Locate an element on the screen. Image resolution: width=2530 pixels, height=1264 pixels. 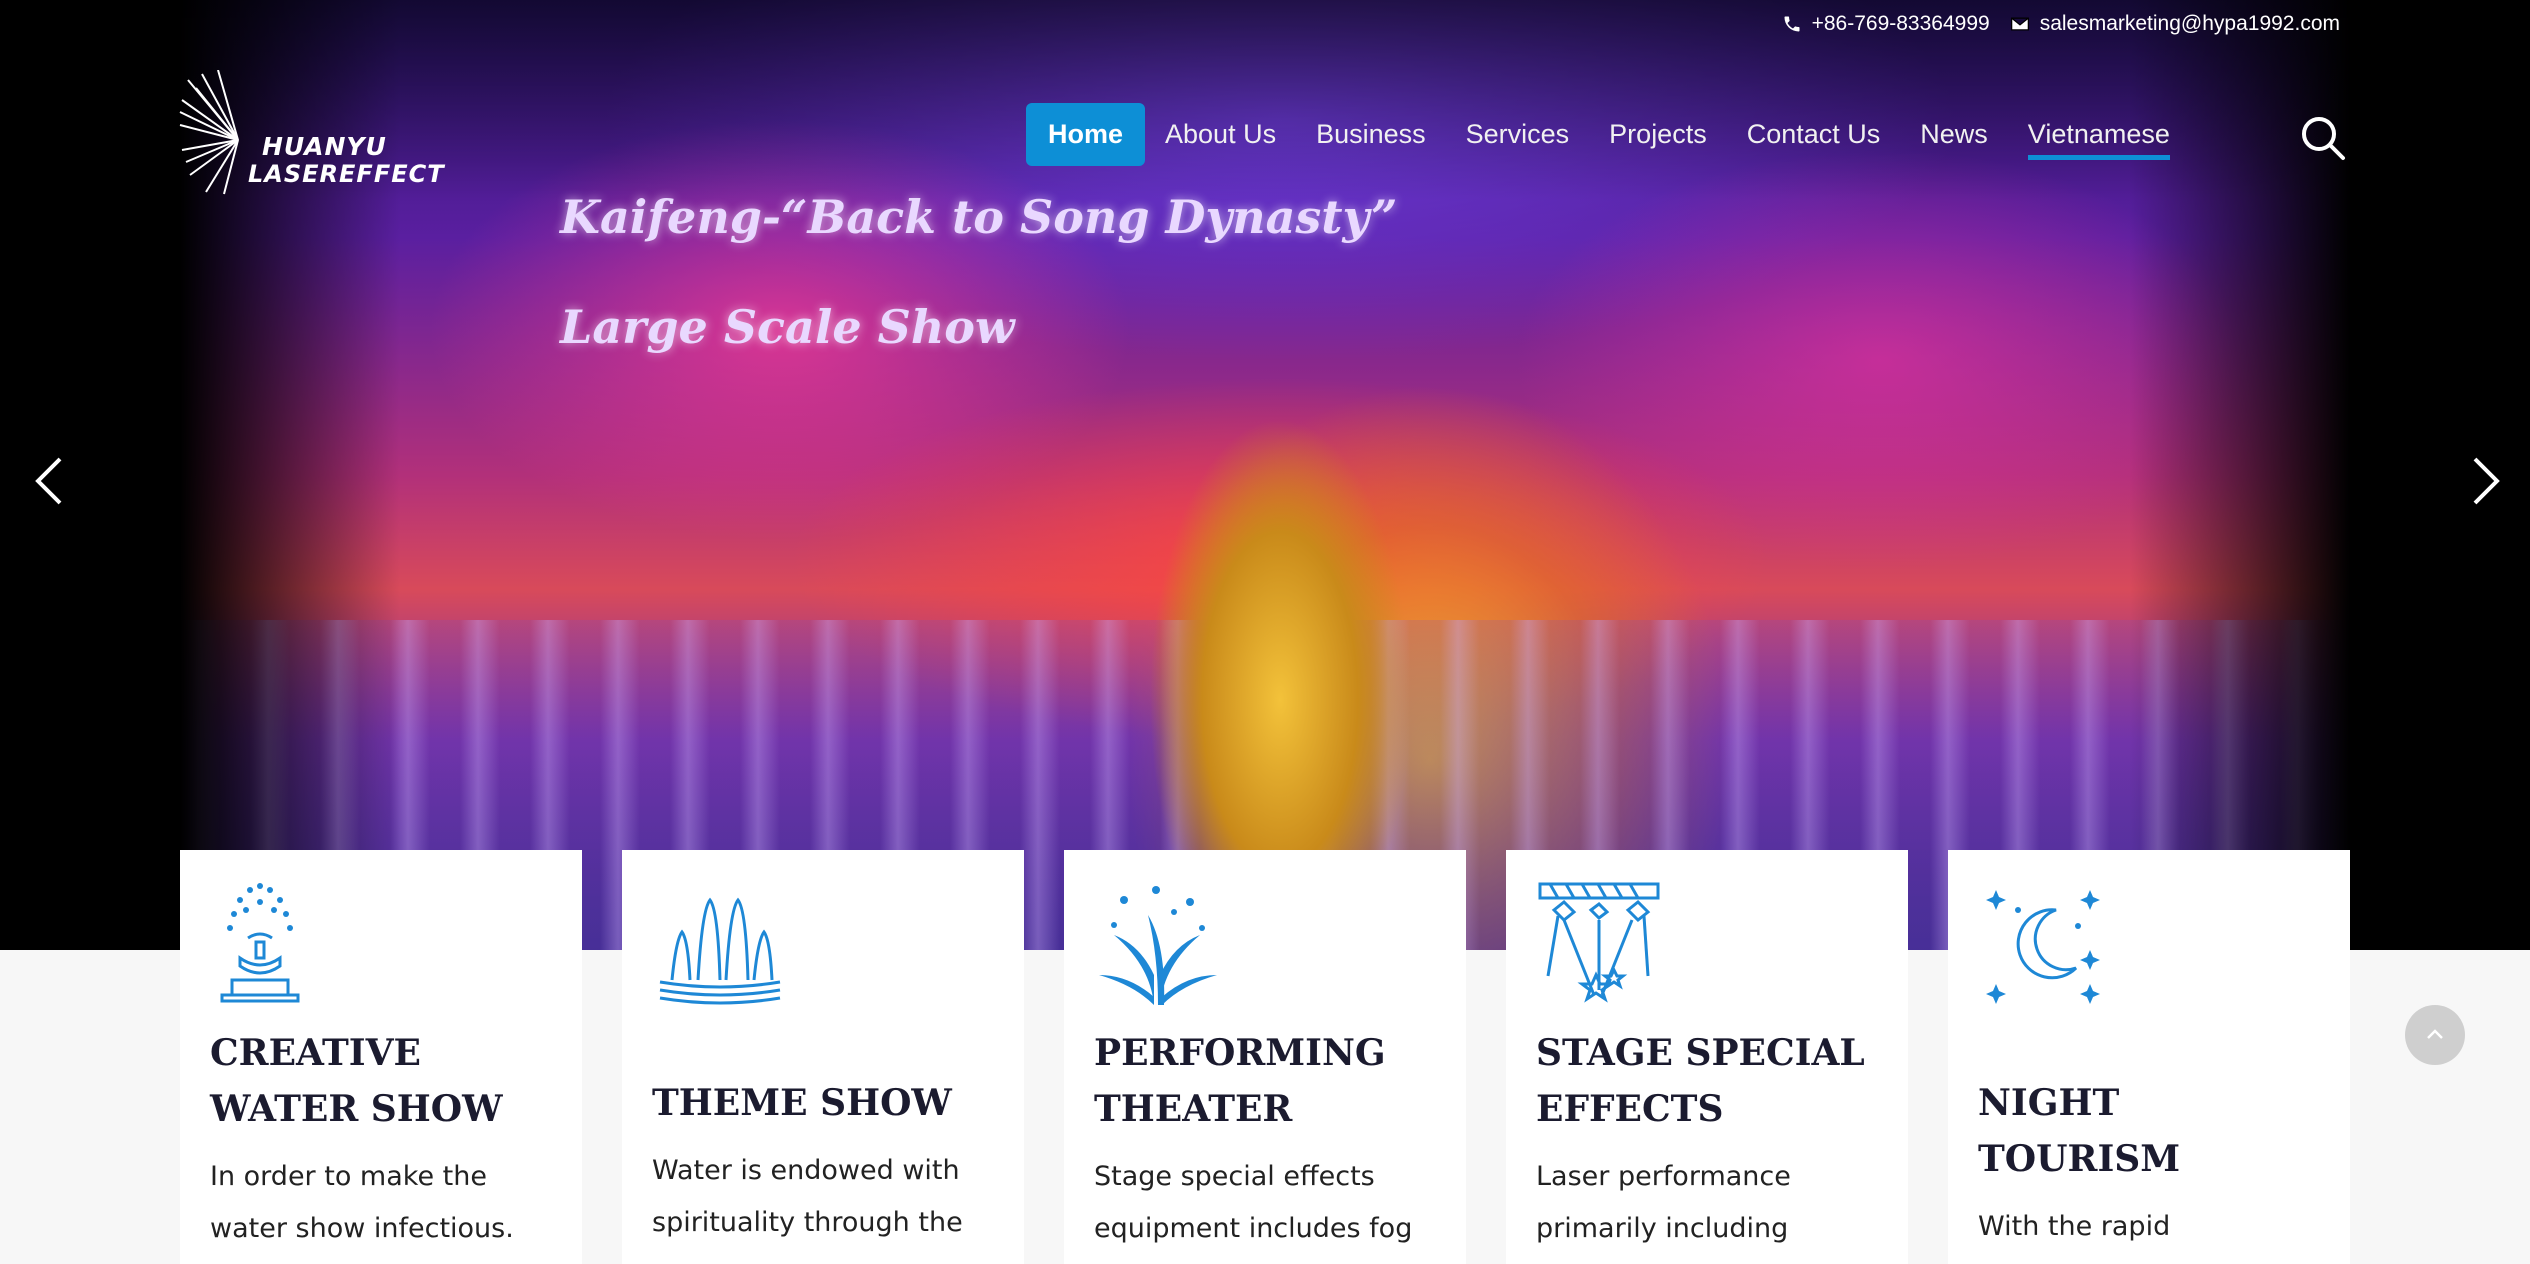
phone-contact: +86-769-83364999 is located at coordinates (1886, 24).